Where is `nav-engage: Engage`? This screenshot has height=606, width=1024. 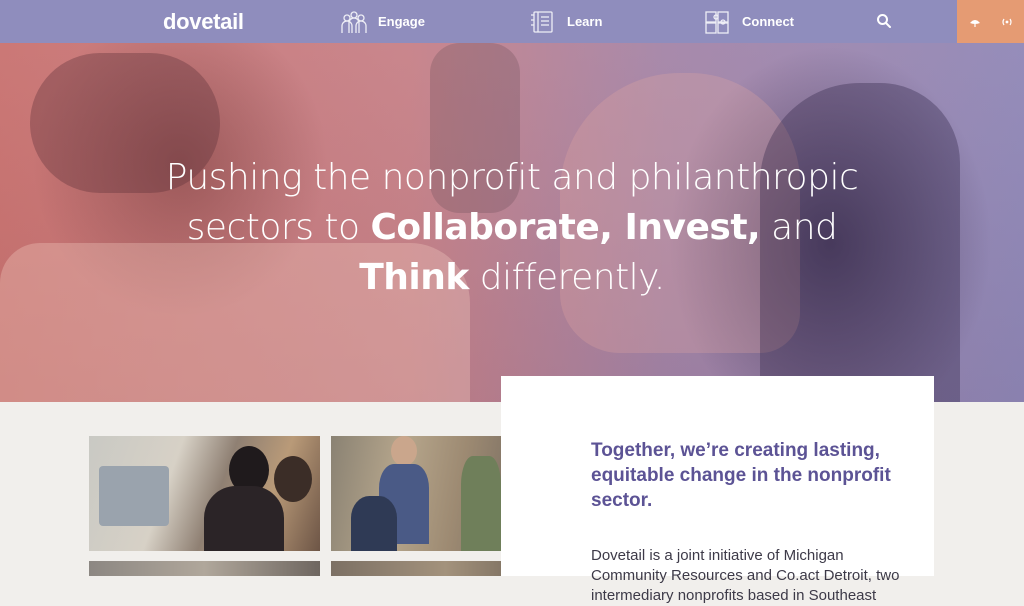
nav-engage: Engage is located at coordinates (382, 21).